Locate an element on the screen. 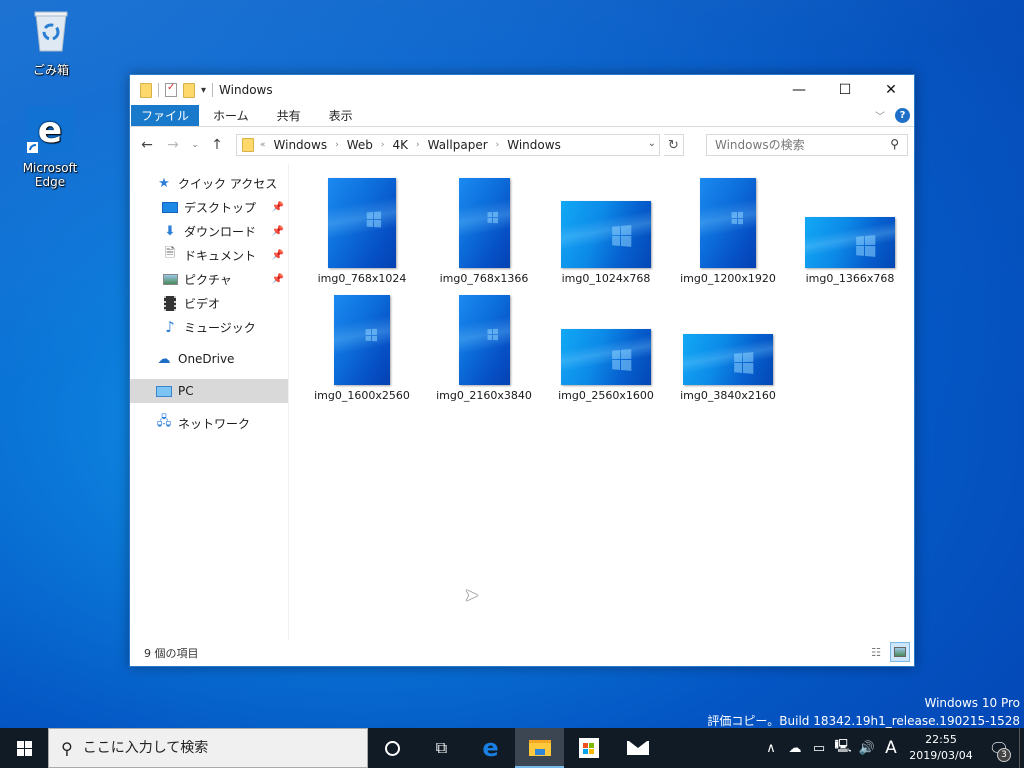  nav-music: ♪ ミュージック is located at coordinates (209, 327).